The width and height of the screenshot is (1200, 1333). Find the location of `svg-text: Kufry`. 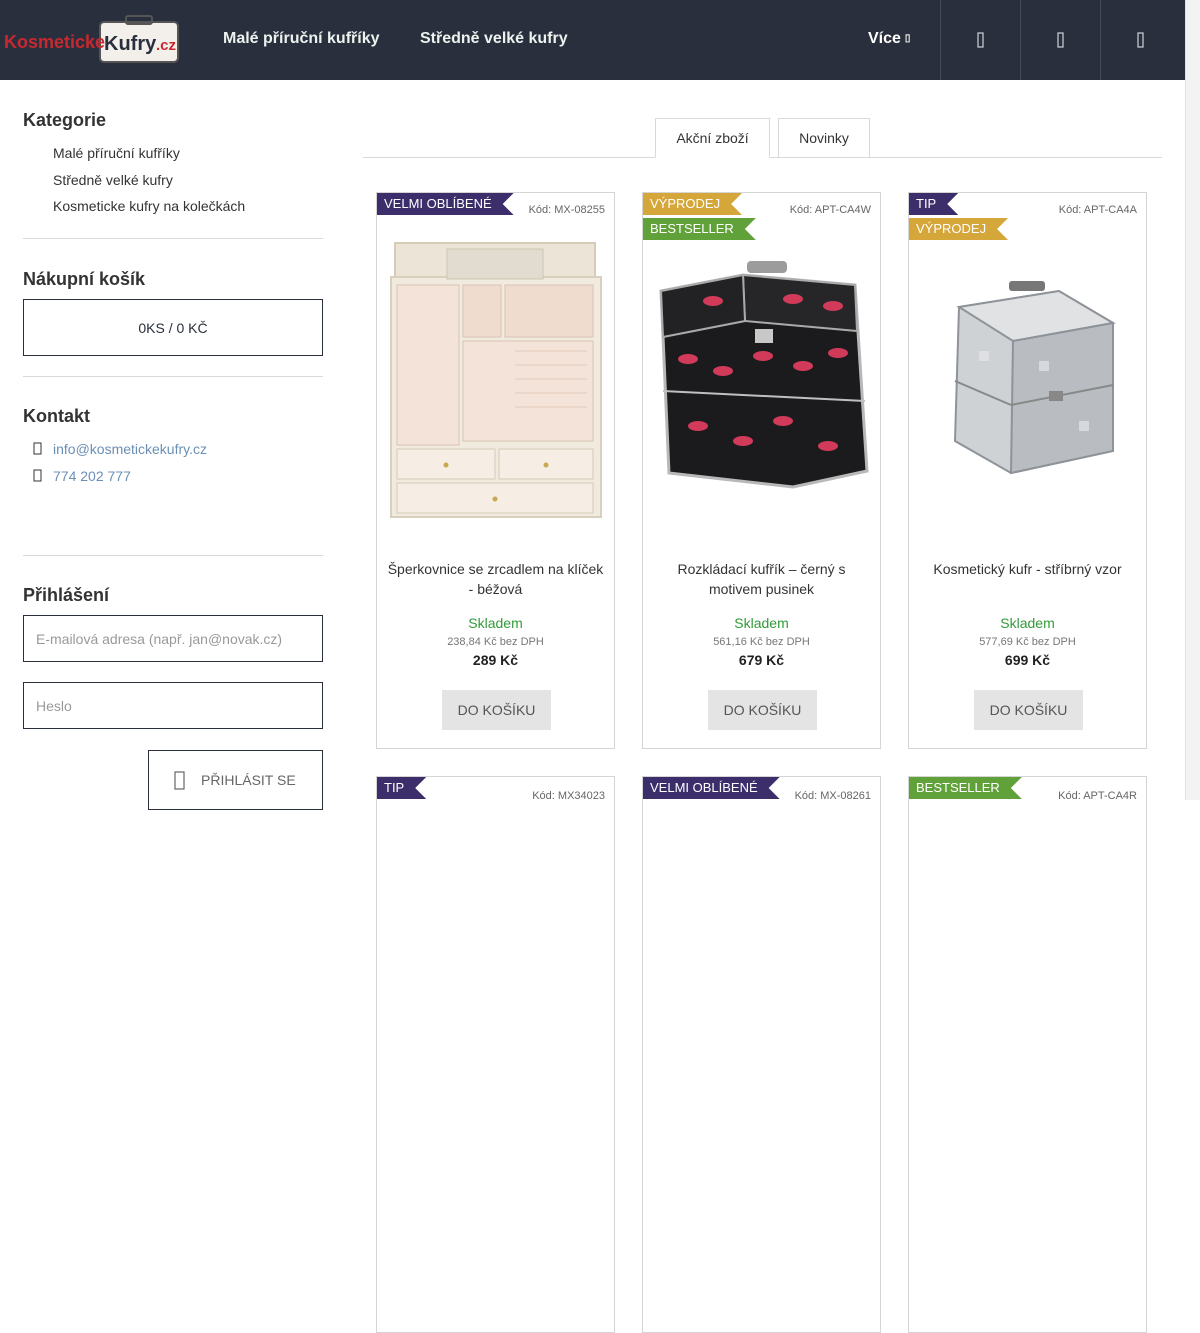

svg-text: Kufry is located at coordinates (130, 44).